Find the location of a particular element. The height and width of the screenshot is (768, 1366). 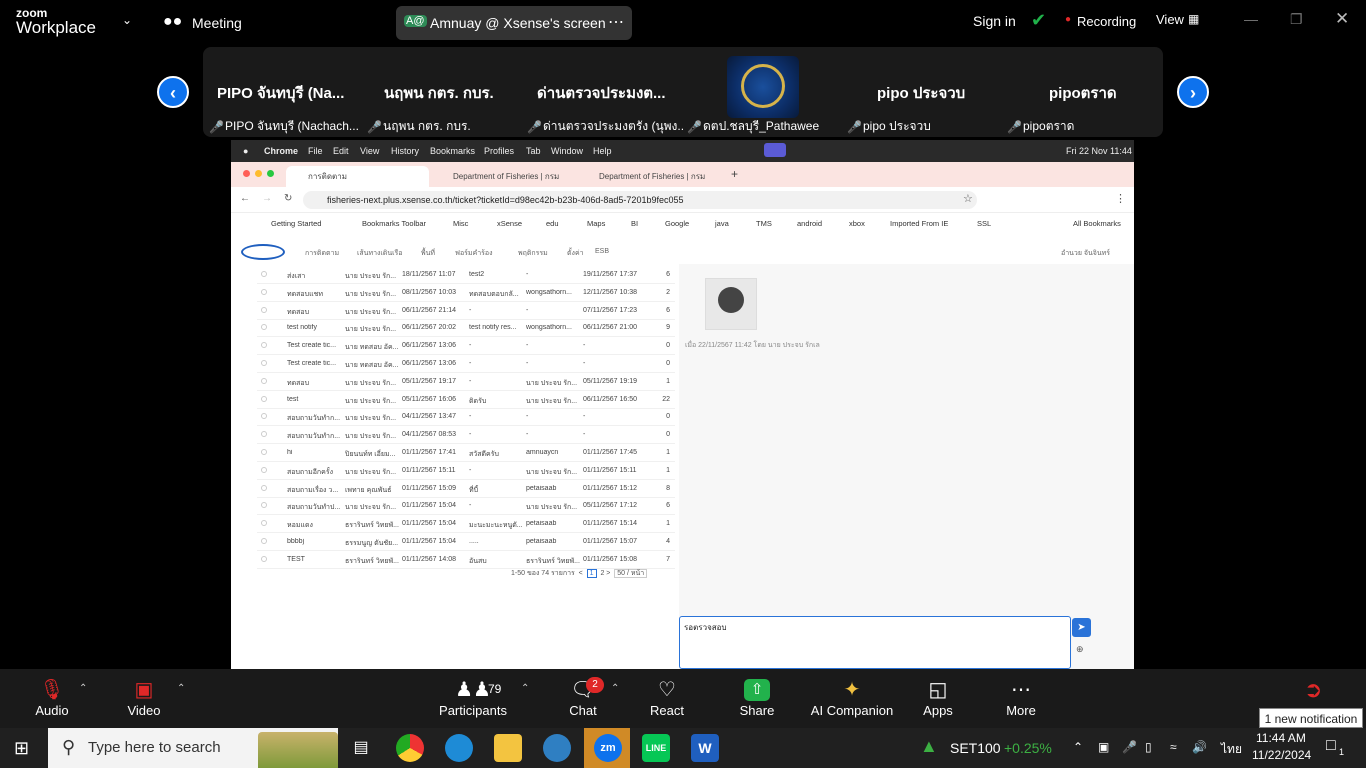

back-icon: ← is located at coordinates (245, 198).